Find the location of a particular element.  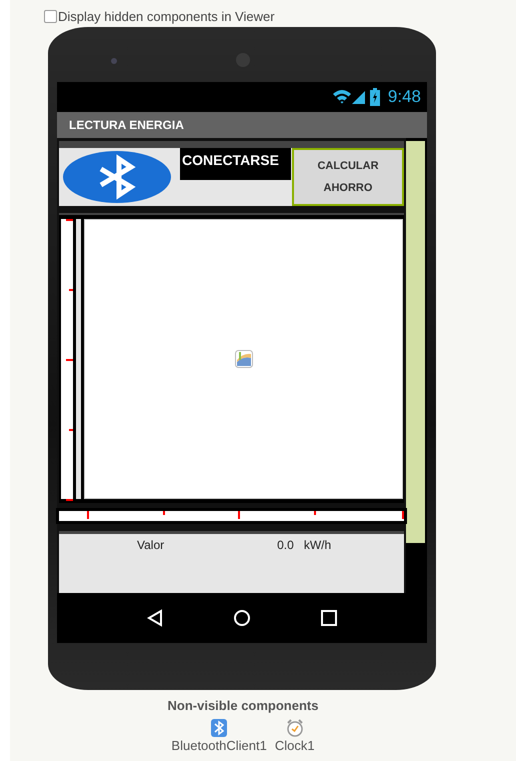

value-reading: 0.0 is located at coordinates (285, 545).